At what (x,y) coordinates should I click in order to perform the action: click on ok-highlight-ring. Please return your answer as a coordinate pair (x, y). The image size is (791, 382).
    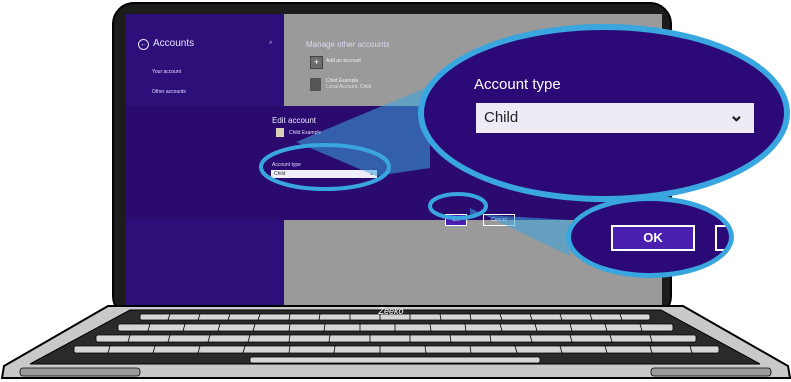
    Looking at the image, I should click on (458, 206).